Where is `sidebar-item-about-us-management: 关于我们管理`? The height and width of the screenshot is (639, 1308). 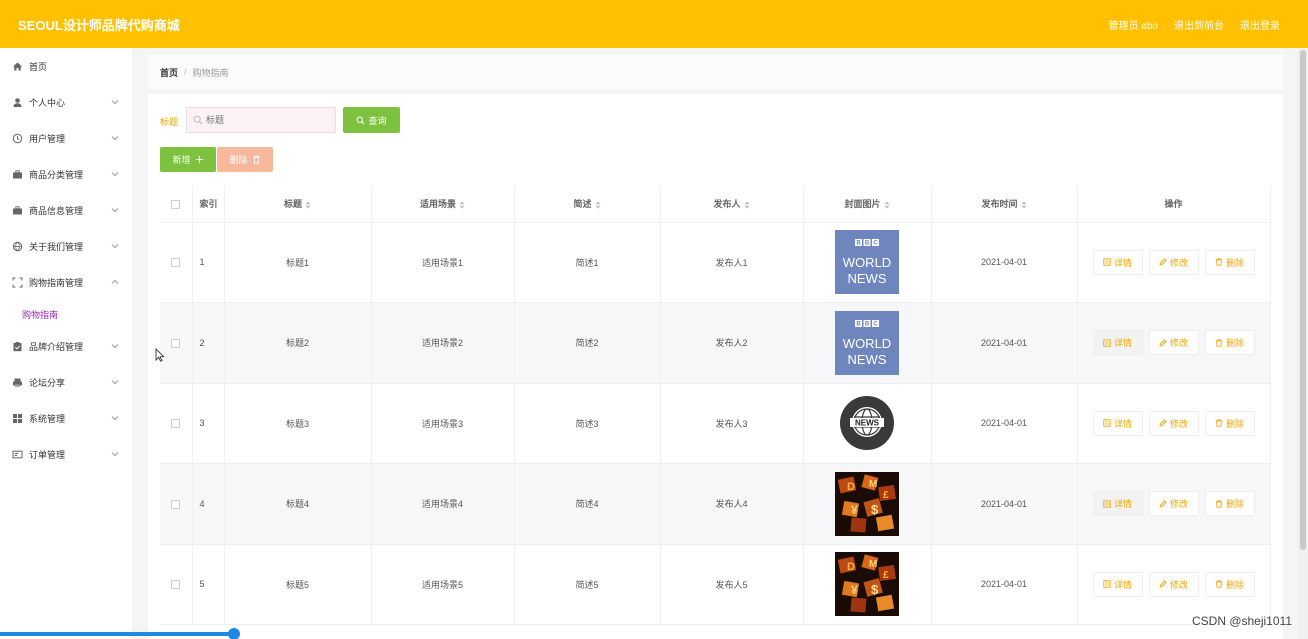 sidebar-item-about-us-management: 关于我们管理 is located at coordinates (66, 246).